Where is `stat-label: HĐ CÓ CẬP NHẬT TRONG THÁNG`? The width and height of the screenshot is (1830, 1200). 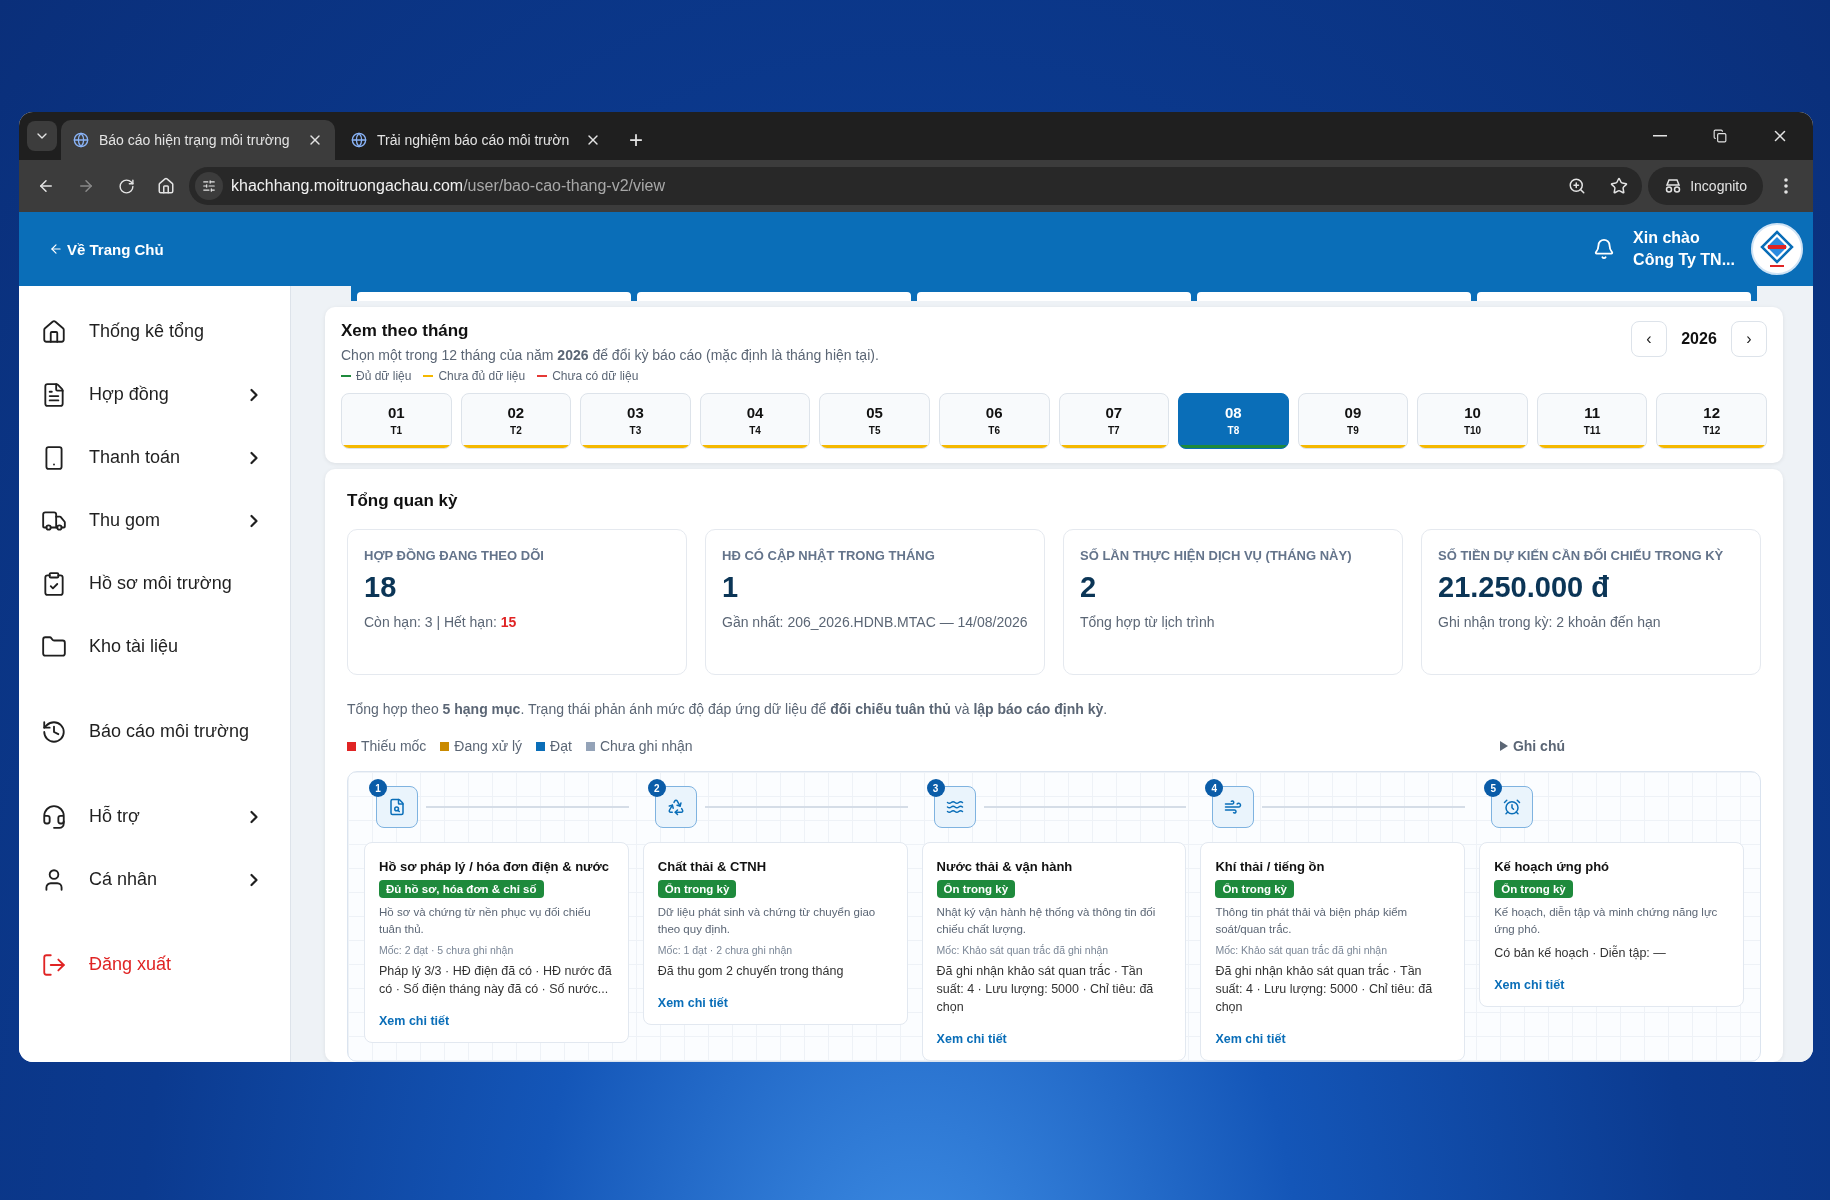 stat-label: HĐ CÓ CẬP NHẬT TRONG THÁNG is located at coordinates (829, 556).